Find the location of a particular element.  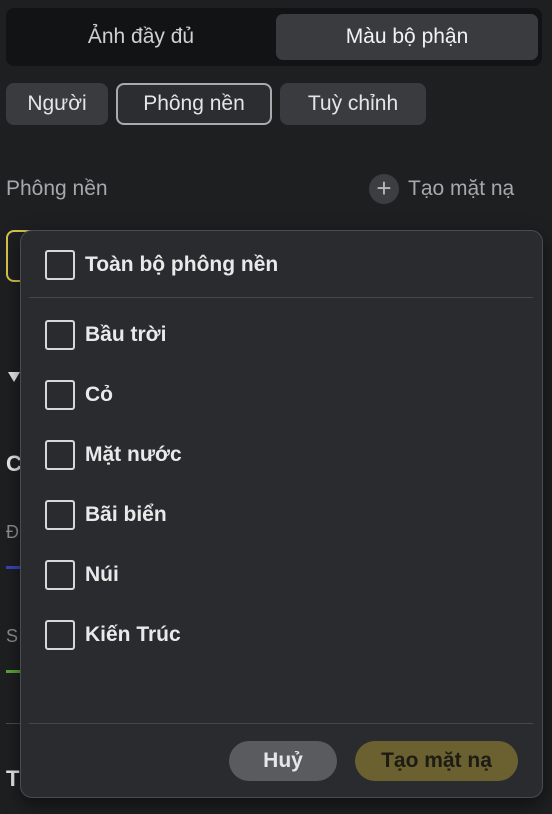

option-sky: Bầu trời is located at coordinates (105, 335).